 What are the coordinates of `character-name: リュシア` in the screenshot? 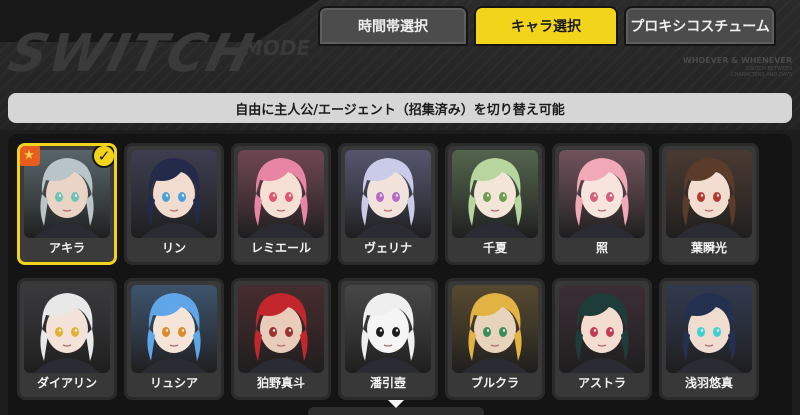 It's located at (173, 383).